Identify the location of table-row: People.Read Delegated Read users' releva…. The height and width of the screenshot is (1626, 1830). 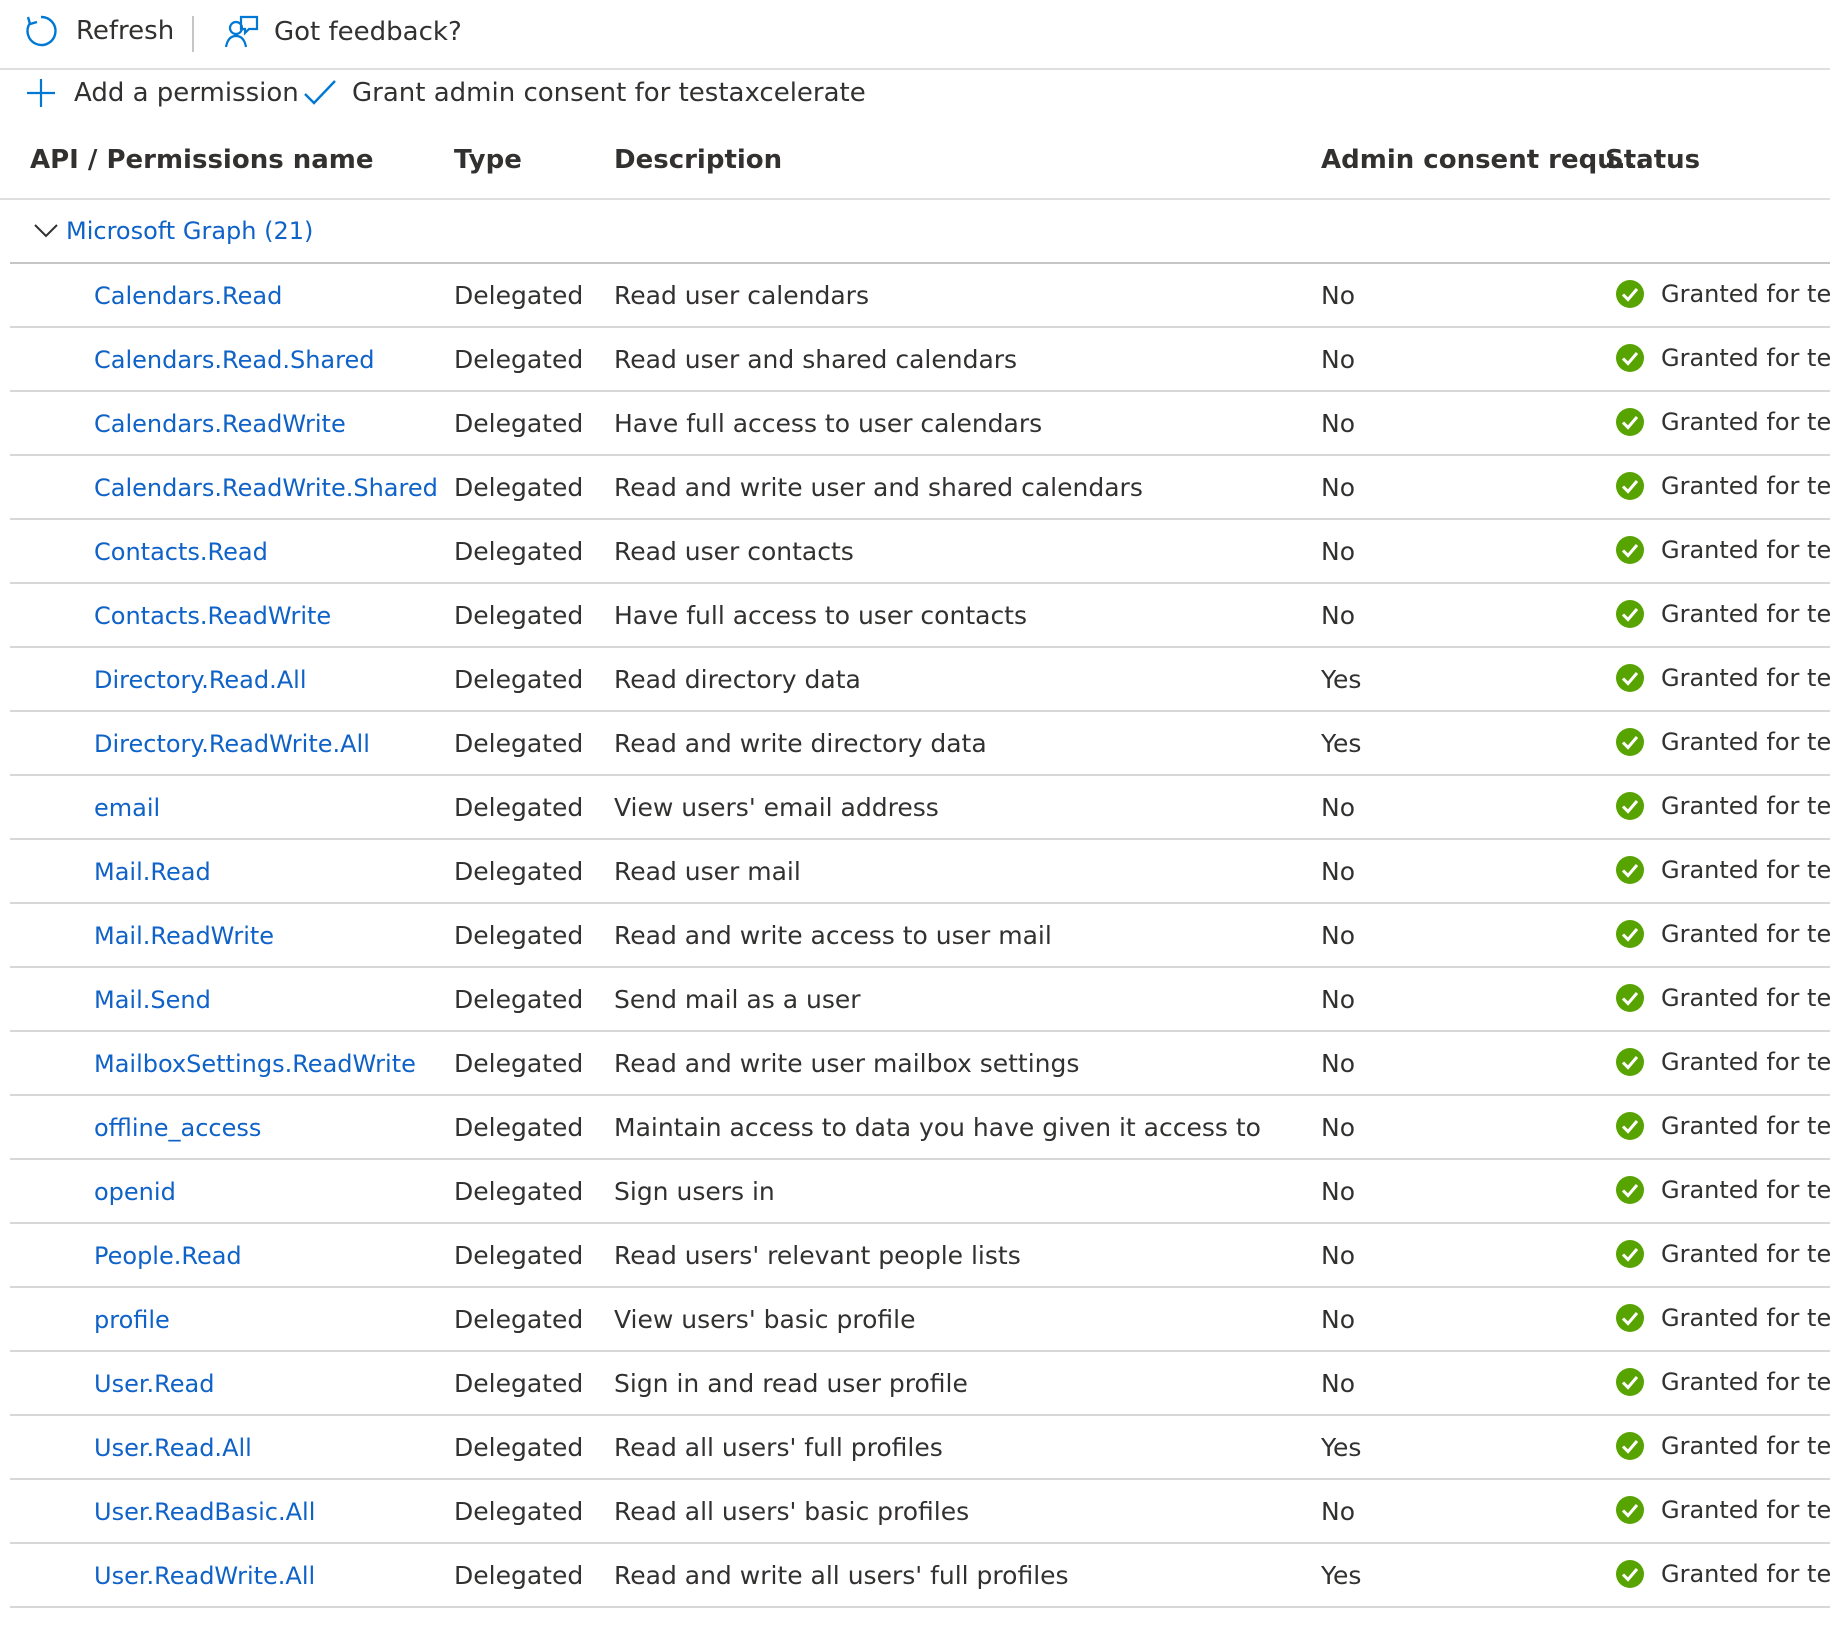
(920, 1256).